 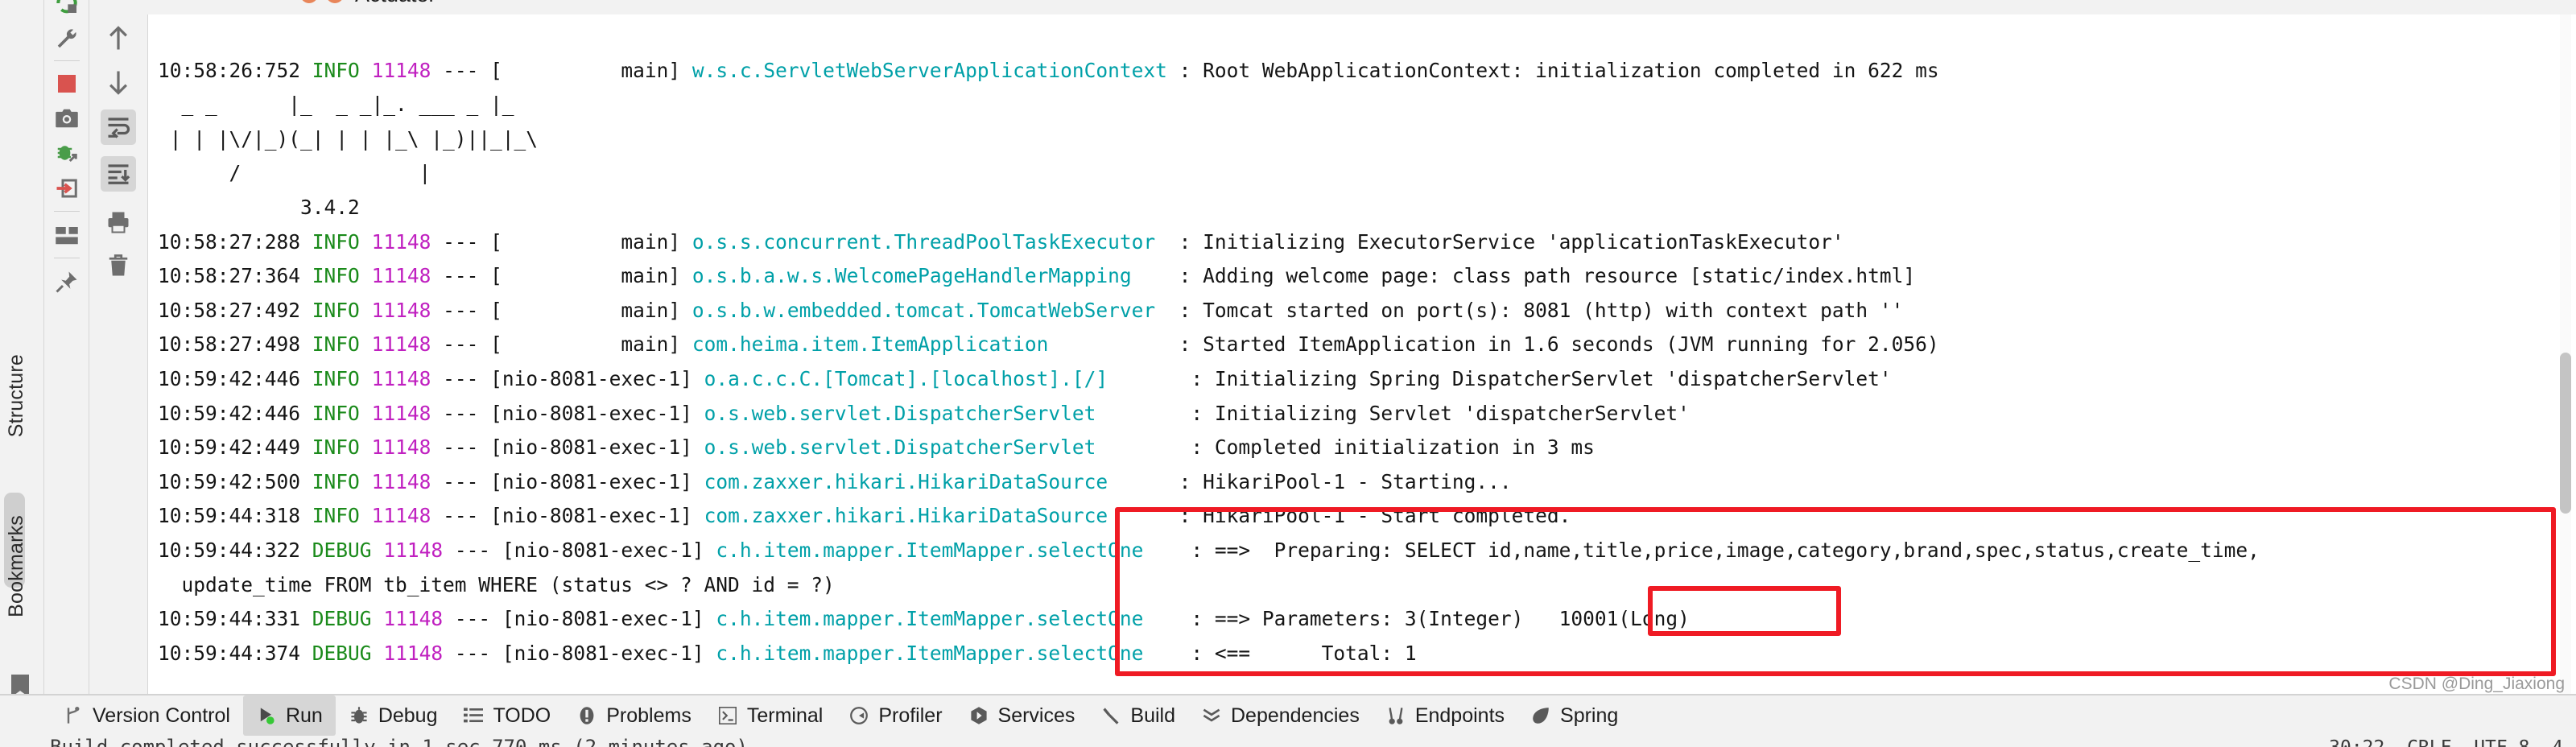 I want to click on log-message: : <== Total: 1, so click(x=1304, y=653).